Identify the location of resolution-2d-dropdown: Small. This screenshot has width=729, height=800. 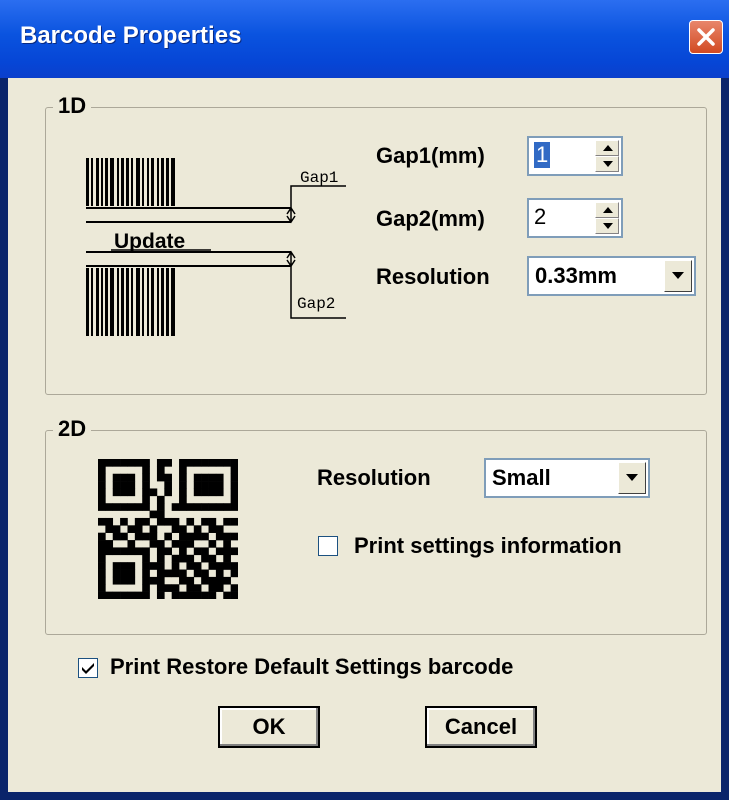
(567, 478).